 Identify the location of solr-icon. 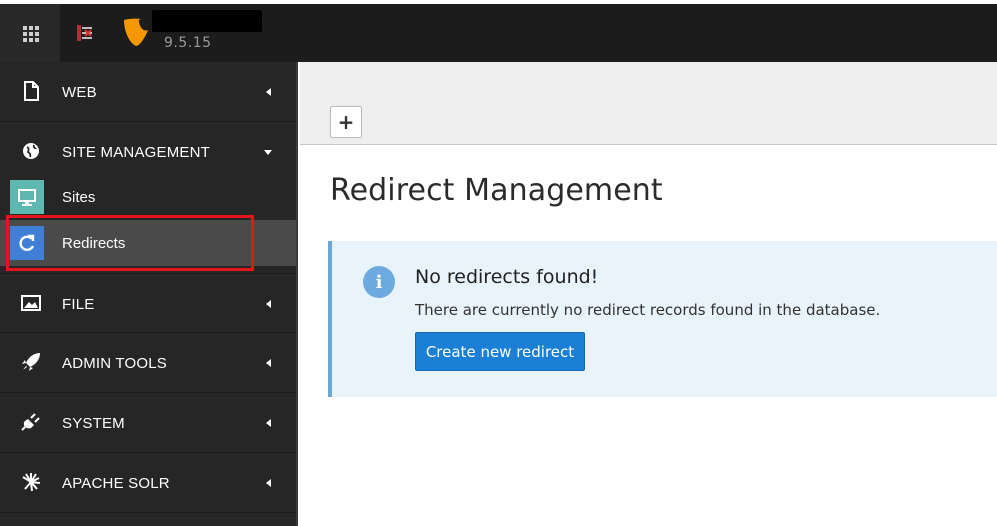
(31, 482).